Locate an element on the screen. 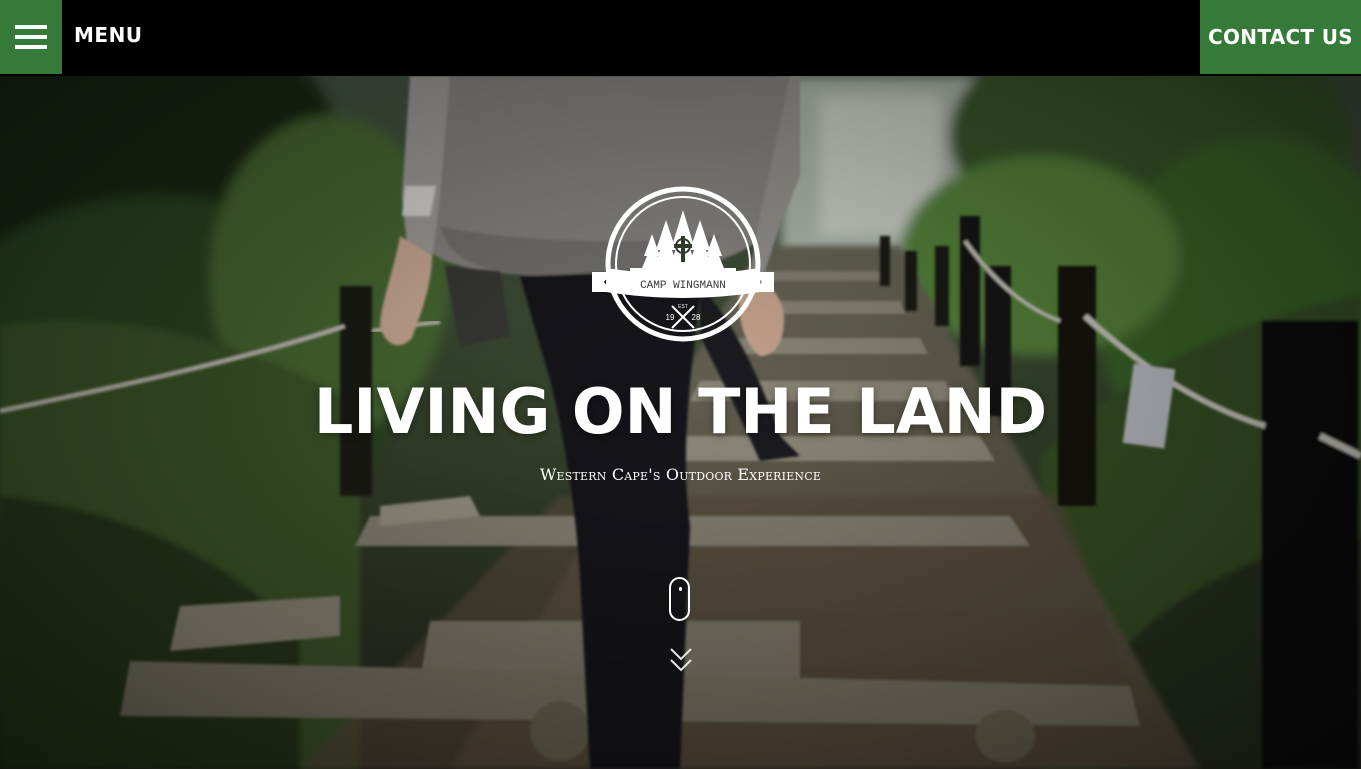  badge-year-right: 28 is located at coordinates (696, 317).